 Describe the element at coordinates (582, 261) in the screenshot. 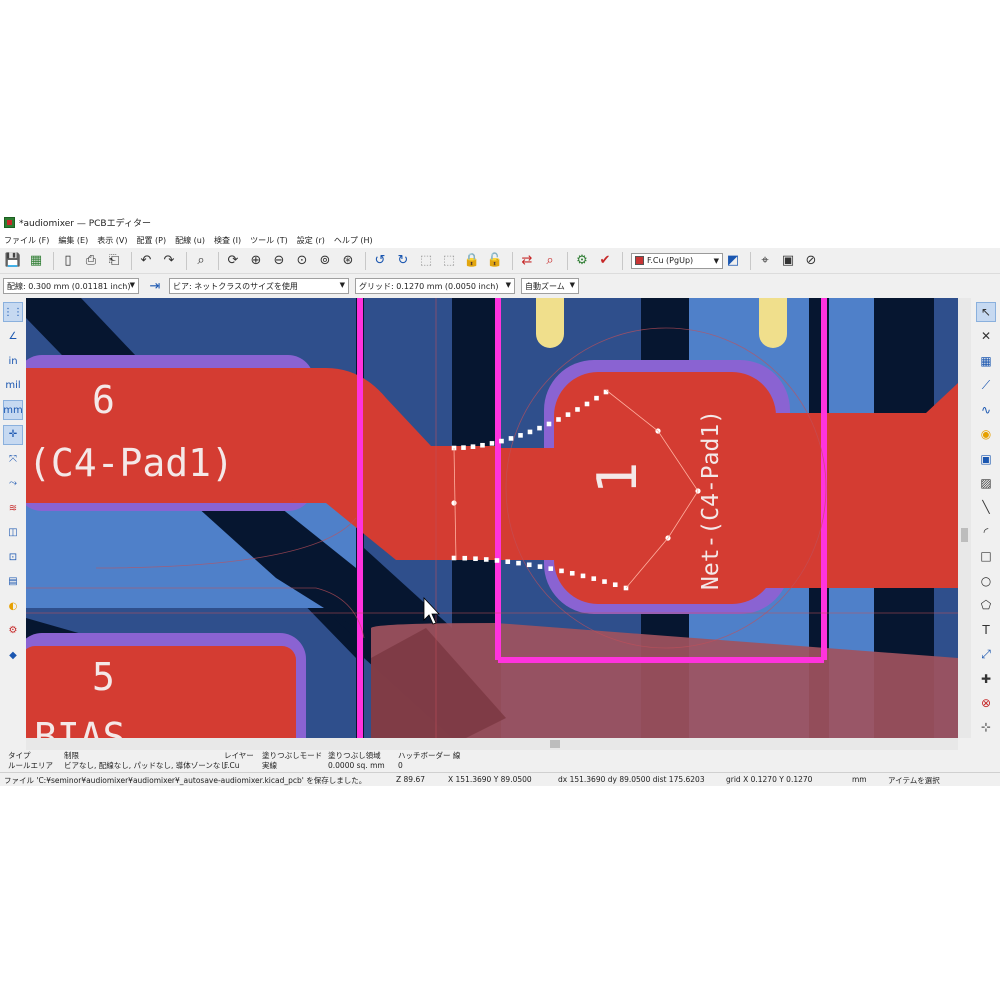

I see `scripting-icon: ⚙` at that location.